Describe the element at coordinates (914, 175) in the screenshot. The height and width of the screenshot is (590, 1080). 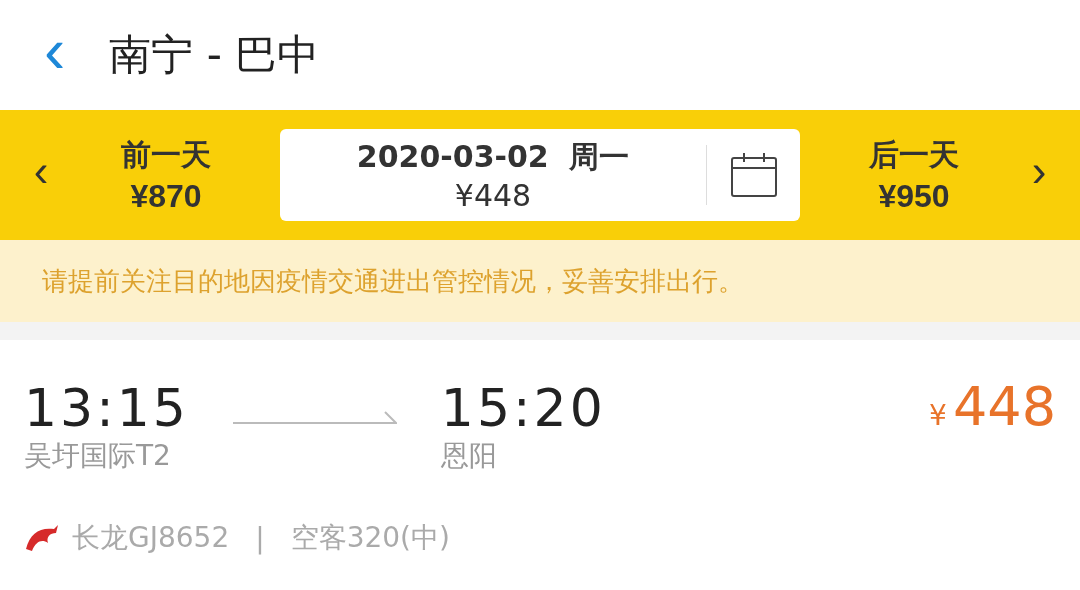
I see `next-day-button: 后一天 ¥950` at that location.